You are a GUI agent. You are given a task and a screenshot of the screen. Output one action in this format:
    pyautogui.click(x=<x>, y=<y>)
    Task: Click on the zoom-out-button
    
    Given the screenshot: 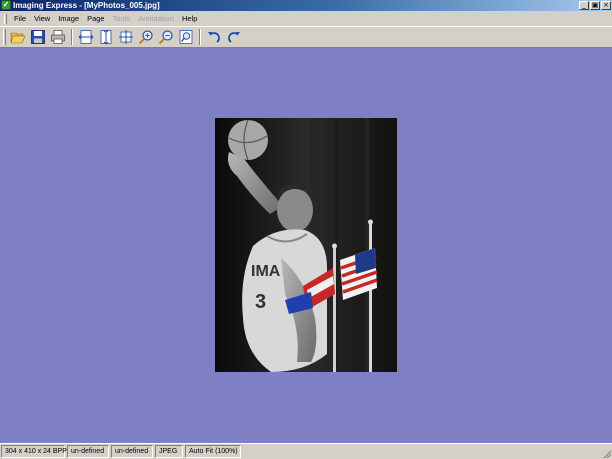 What is the action you would take?
    pyautogui.click(x=166, y=37)
    